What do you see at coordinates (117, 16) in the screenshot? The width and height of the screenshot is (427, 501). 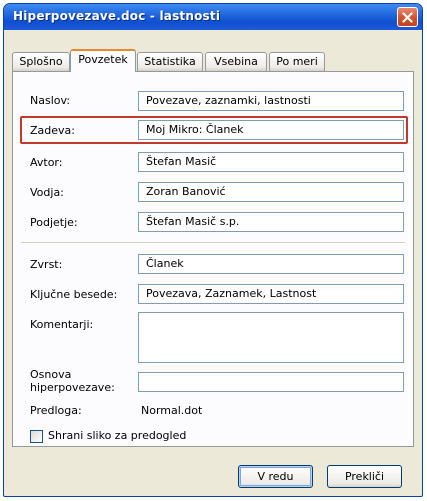 I see `window-title: Hiperpovezave.doc - lastnosti` at bounding box center [117, 16].